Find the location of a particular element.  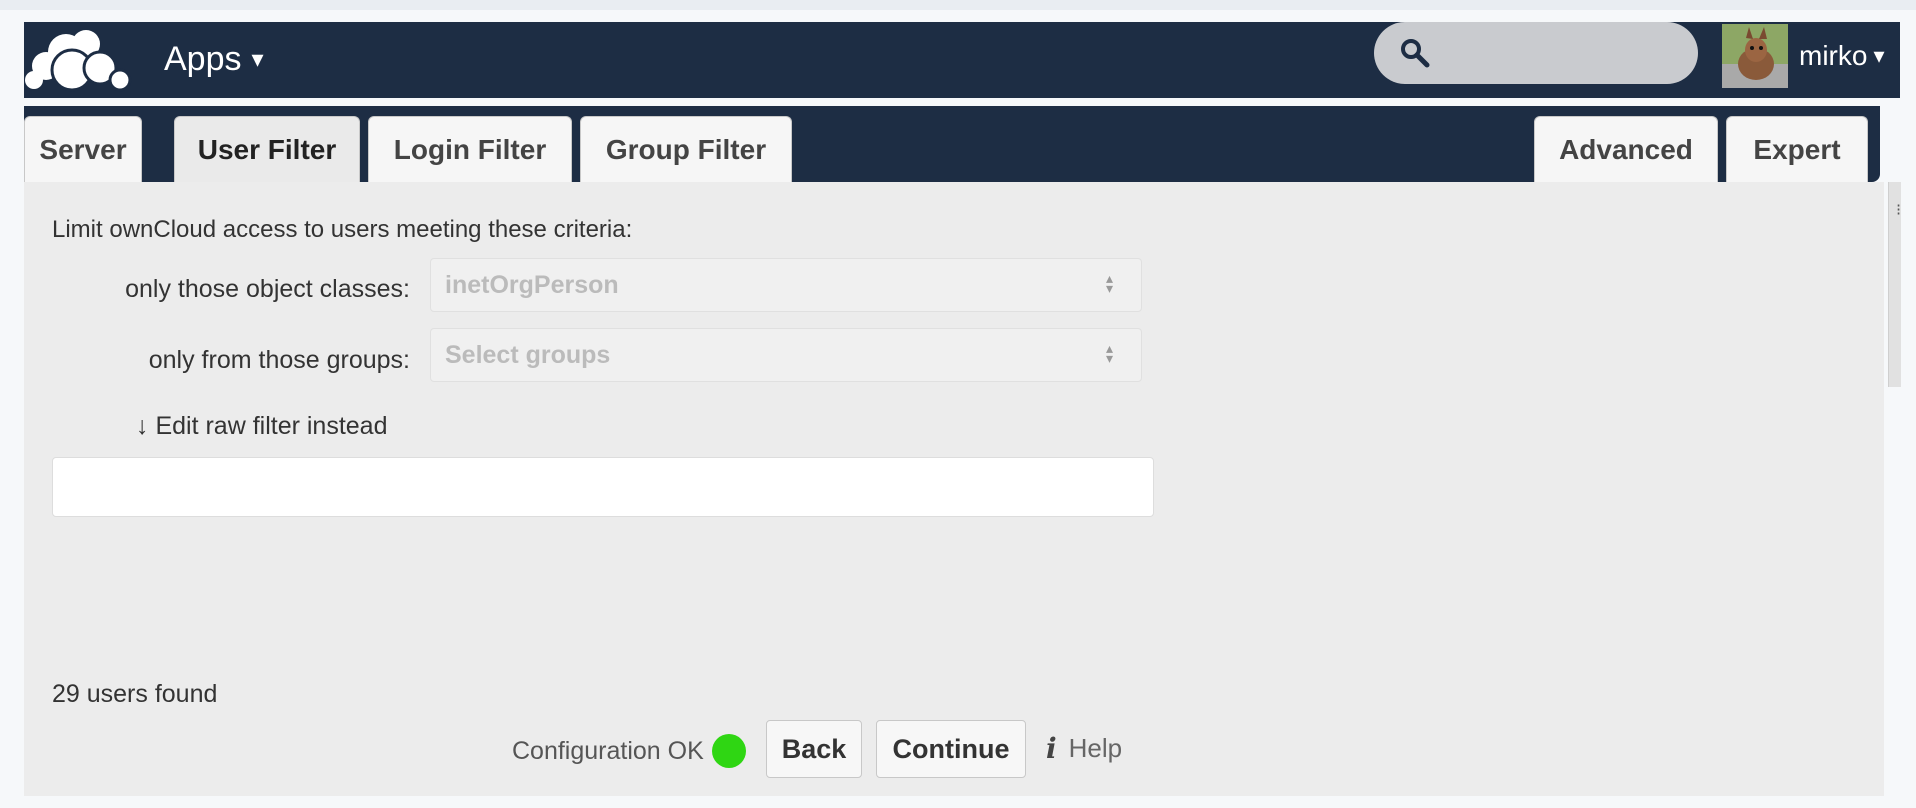

continue-button-label: Continue is located at coordinates (951, 748).